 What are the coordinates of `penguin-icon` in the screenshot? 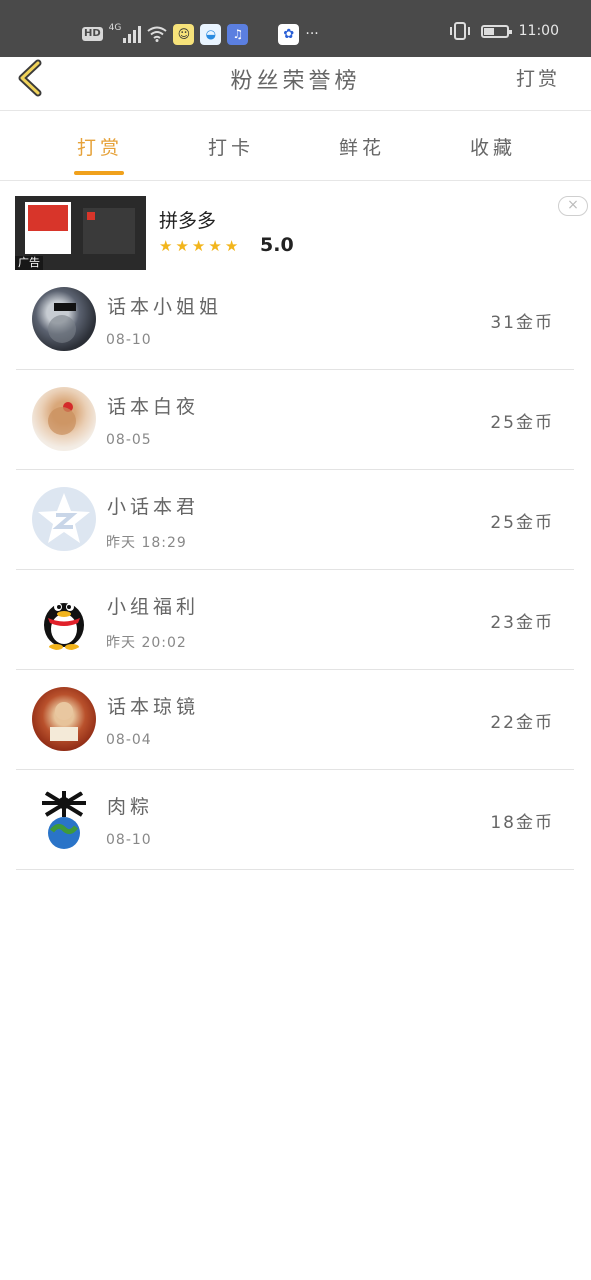 It's located at (64, 626).